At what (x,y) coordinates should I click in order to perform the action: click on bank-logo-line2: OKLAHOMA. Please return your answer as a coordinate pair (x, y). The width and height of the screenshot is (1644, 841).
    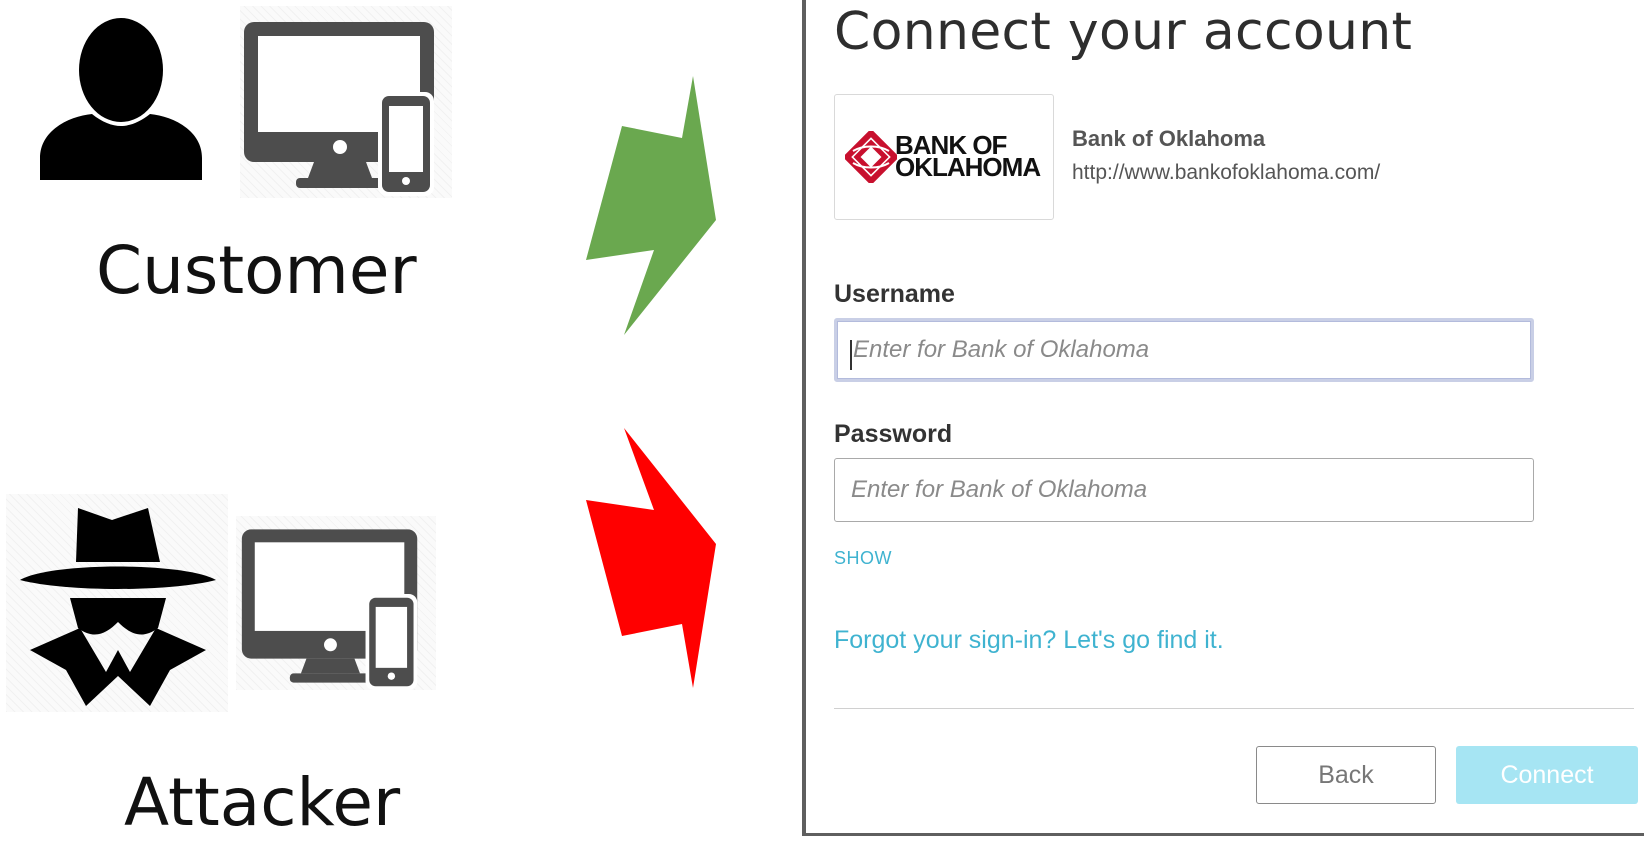
    Looking at the image, I should click on (968, 167).